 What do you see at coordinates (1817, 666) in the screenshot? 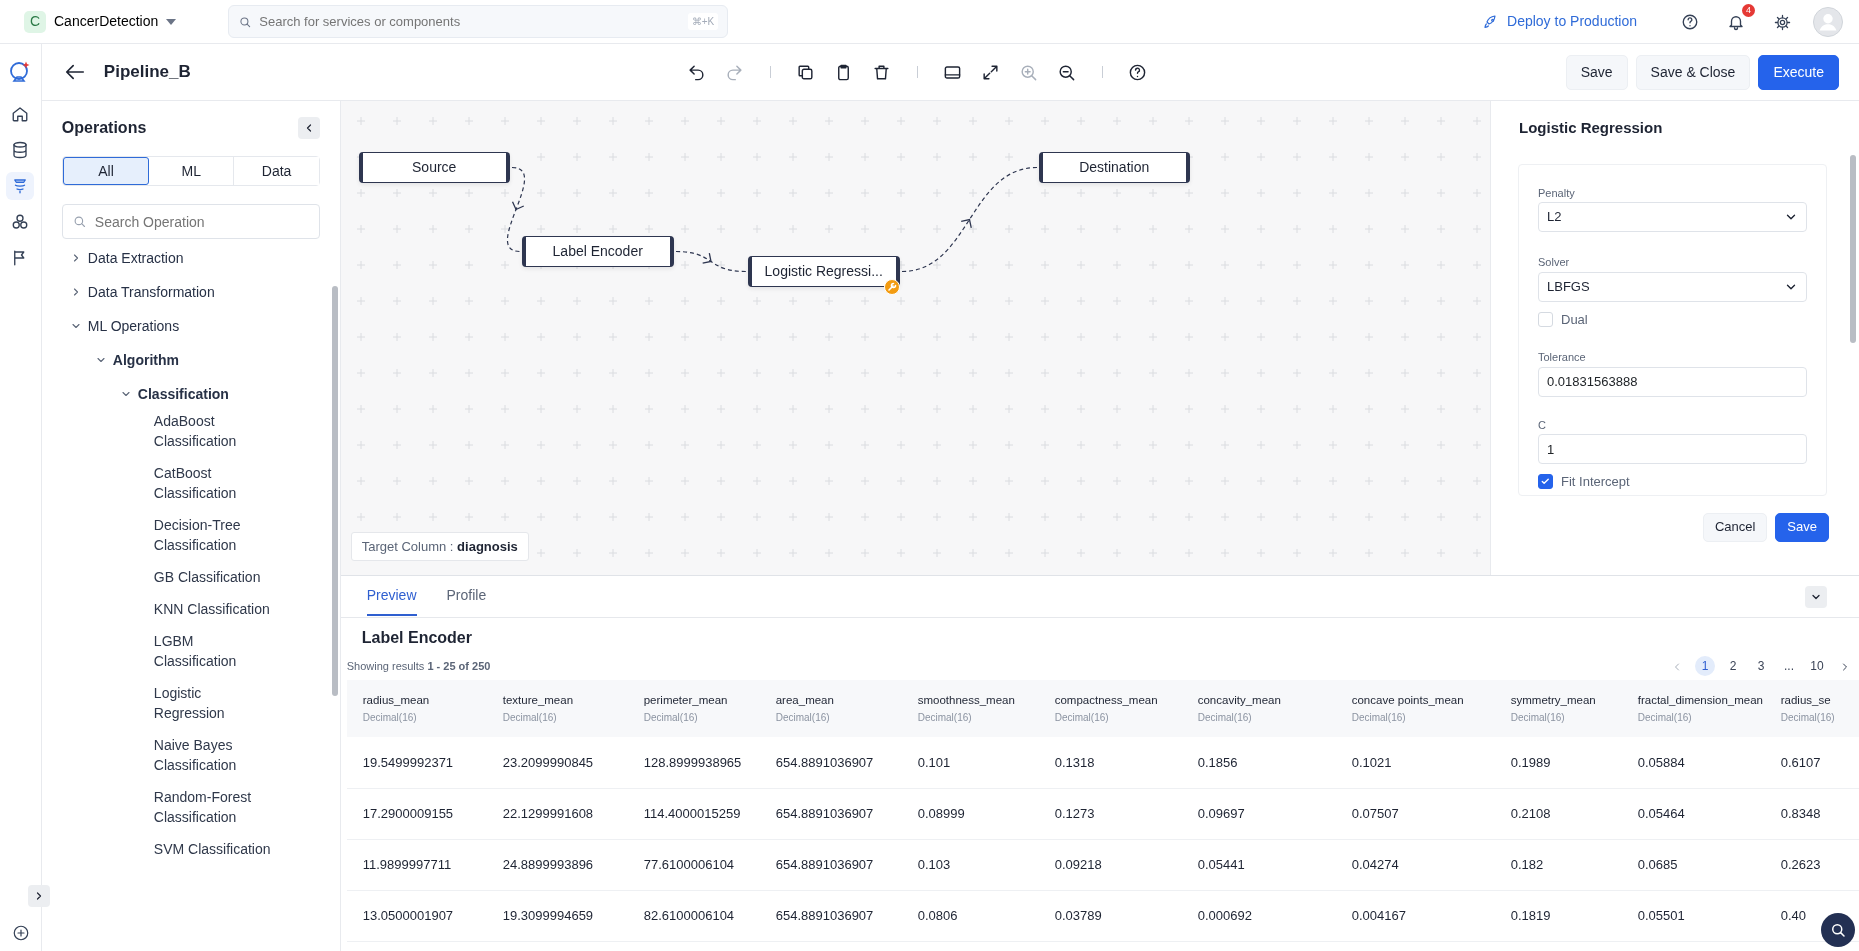
I see `page-button: 10` at bounding box center [1817, 666].